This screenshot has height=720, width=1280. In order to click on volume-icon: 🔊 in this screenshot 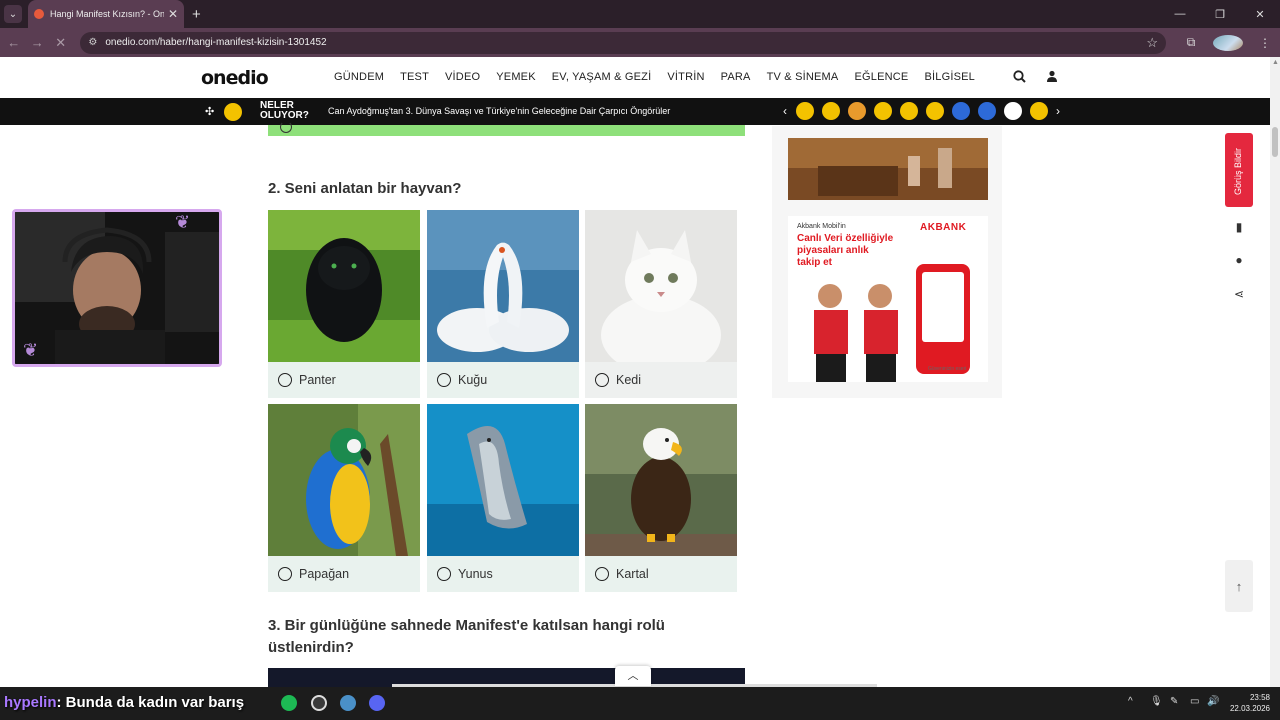, I will do `click(1213, 701)`.